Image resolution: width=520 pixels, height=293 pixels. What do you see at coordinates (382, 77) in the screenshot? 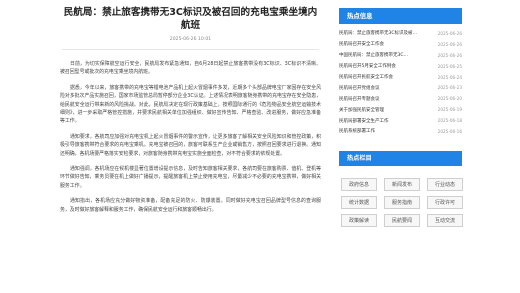
I see `news-title: 民航局召开民航安全工作会` at bounding box center [382, 77].